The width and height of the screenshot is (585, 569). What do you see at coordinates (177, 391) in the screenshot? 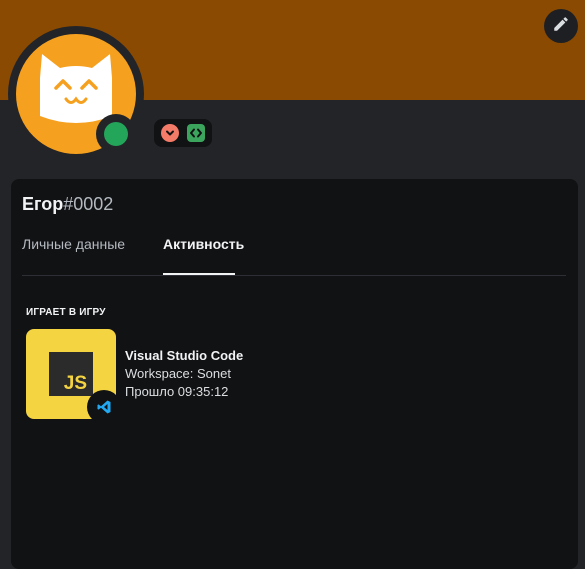
I see `activity-elapsed: Прошло 09:35:12` at bounding box center [177, 391].